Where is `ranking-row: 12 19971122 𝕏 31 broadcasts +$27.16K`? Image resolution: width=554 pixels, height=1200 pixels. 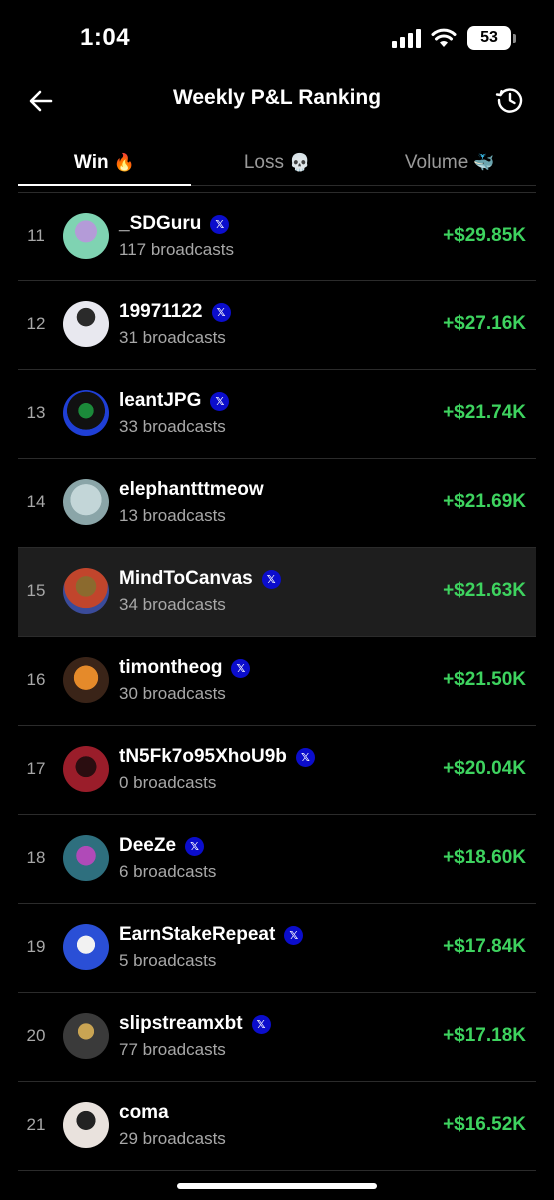
ranking-row: 12 19971122 𝕏 31 broadcasts +$27.16K is located at coordinates (277, 325).